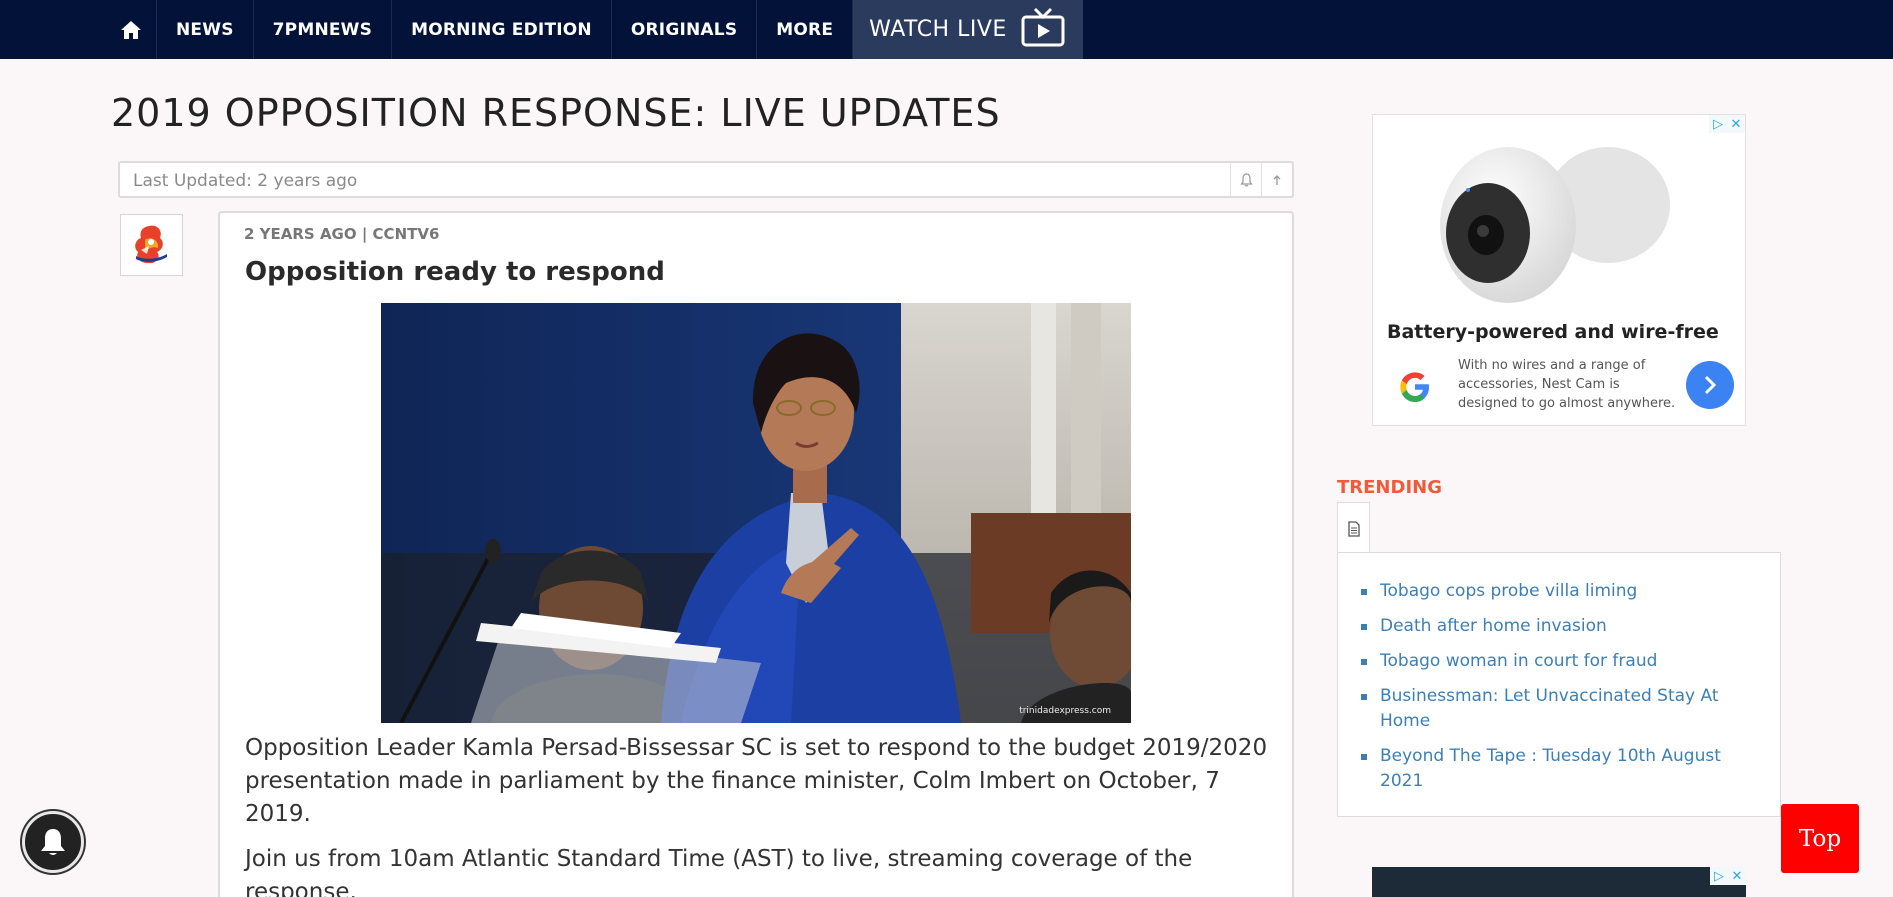 This screenshot has height=897, width=1893. Describe the element at coordinates (805, 29) in the screenshot. I see `nav-more: MORE` at that location.